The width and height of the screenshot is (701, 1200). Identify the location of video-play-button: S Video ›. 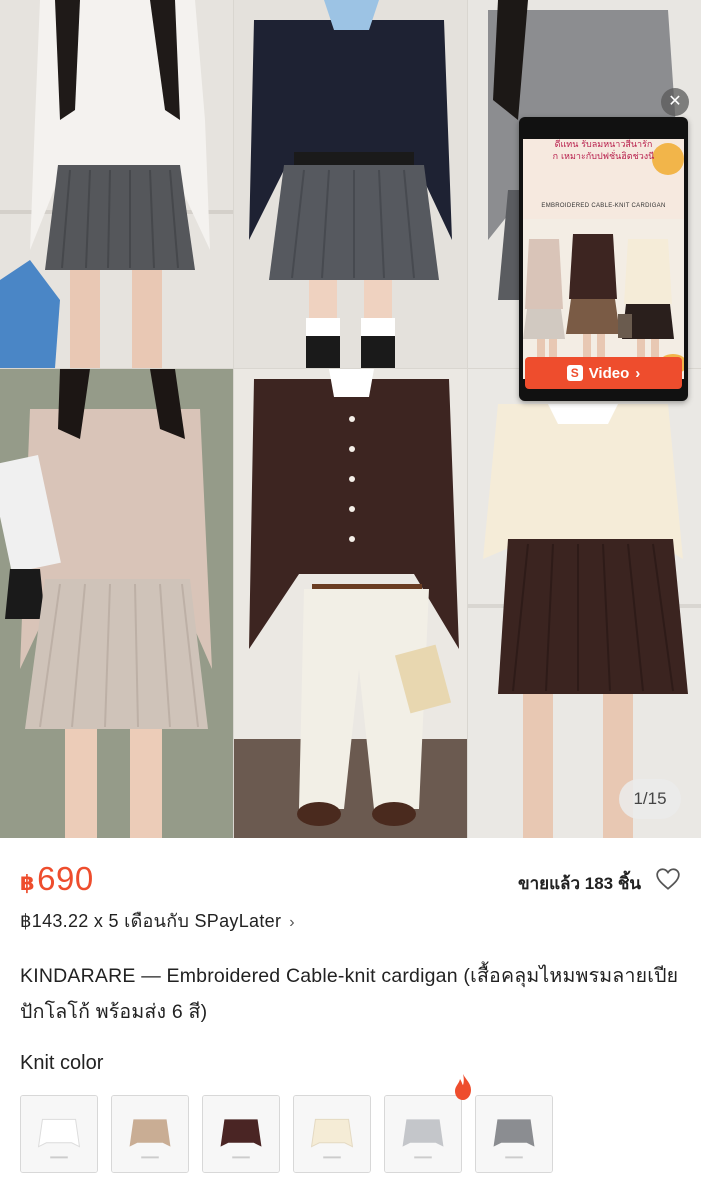
(603, 373).